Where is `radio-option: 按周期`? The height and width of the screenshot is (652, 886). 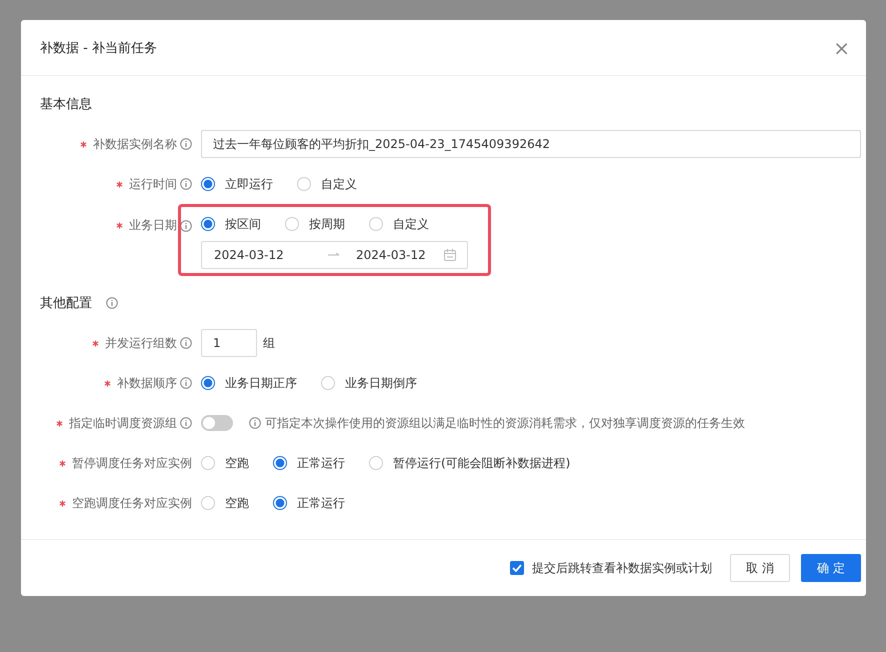
radio-option: 按周期 is located at coordinates (315, 224).